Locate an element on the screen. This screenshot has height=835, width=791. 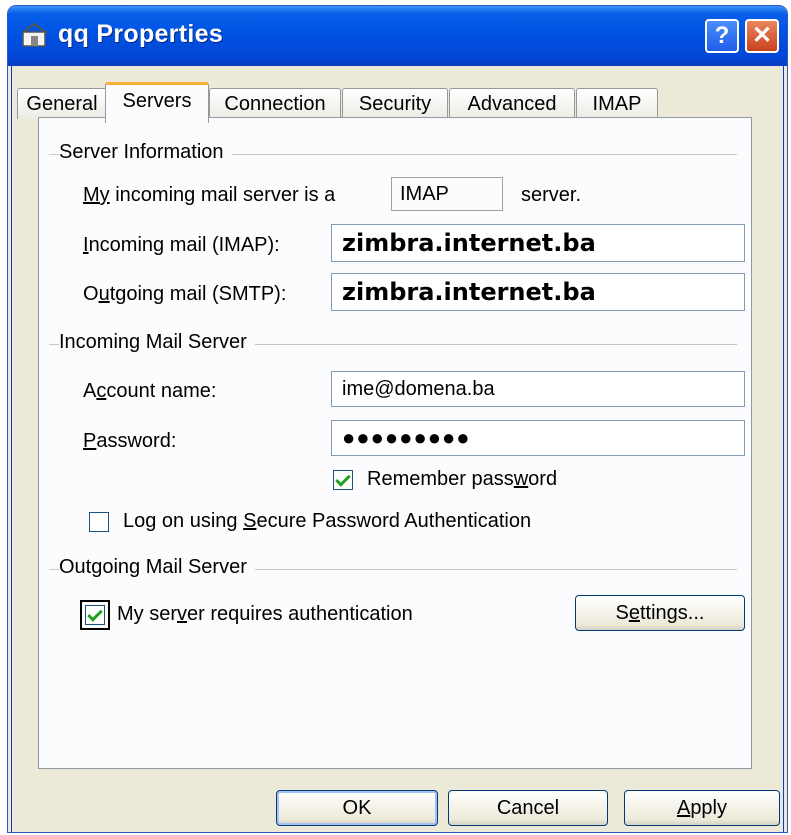
help-button: ? is located at coordinates (722, 36).